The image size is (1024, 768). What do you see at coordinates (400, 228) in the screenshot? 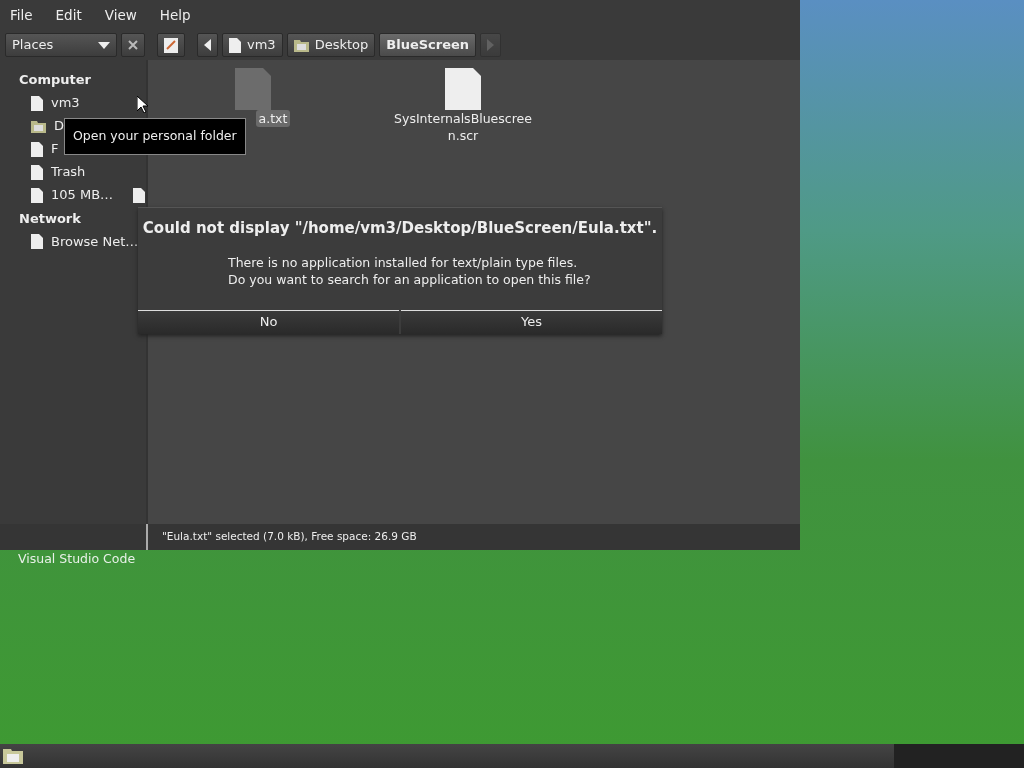
I see `dialog-title: Could not display "/home/vm3/Desktop/BlueScreen/Eula.txt".` at bounding box center [400, 228].